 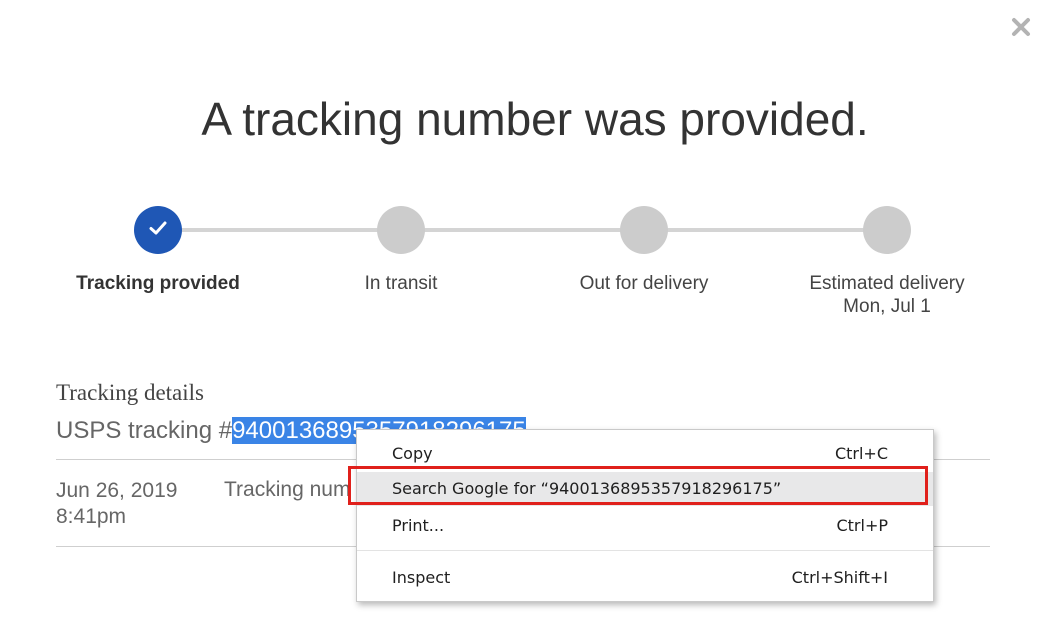 What do you see at coordinates (91, 516) in the screenshot?
I see `event-time: 8:41pm` at bounding box center [91, 516].